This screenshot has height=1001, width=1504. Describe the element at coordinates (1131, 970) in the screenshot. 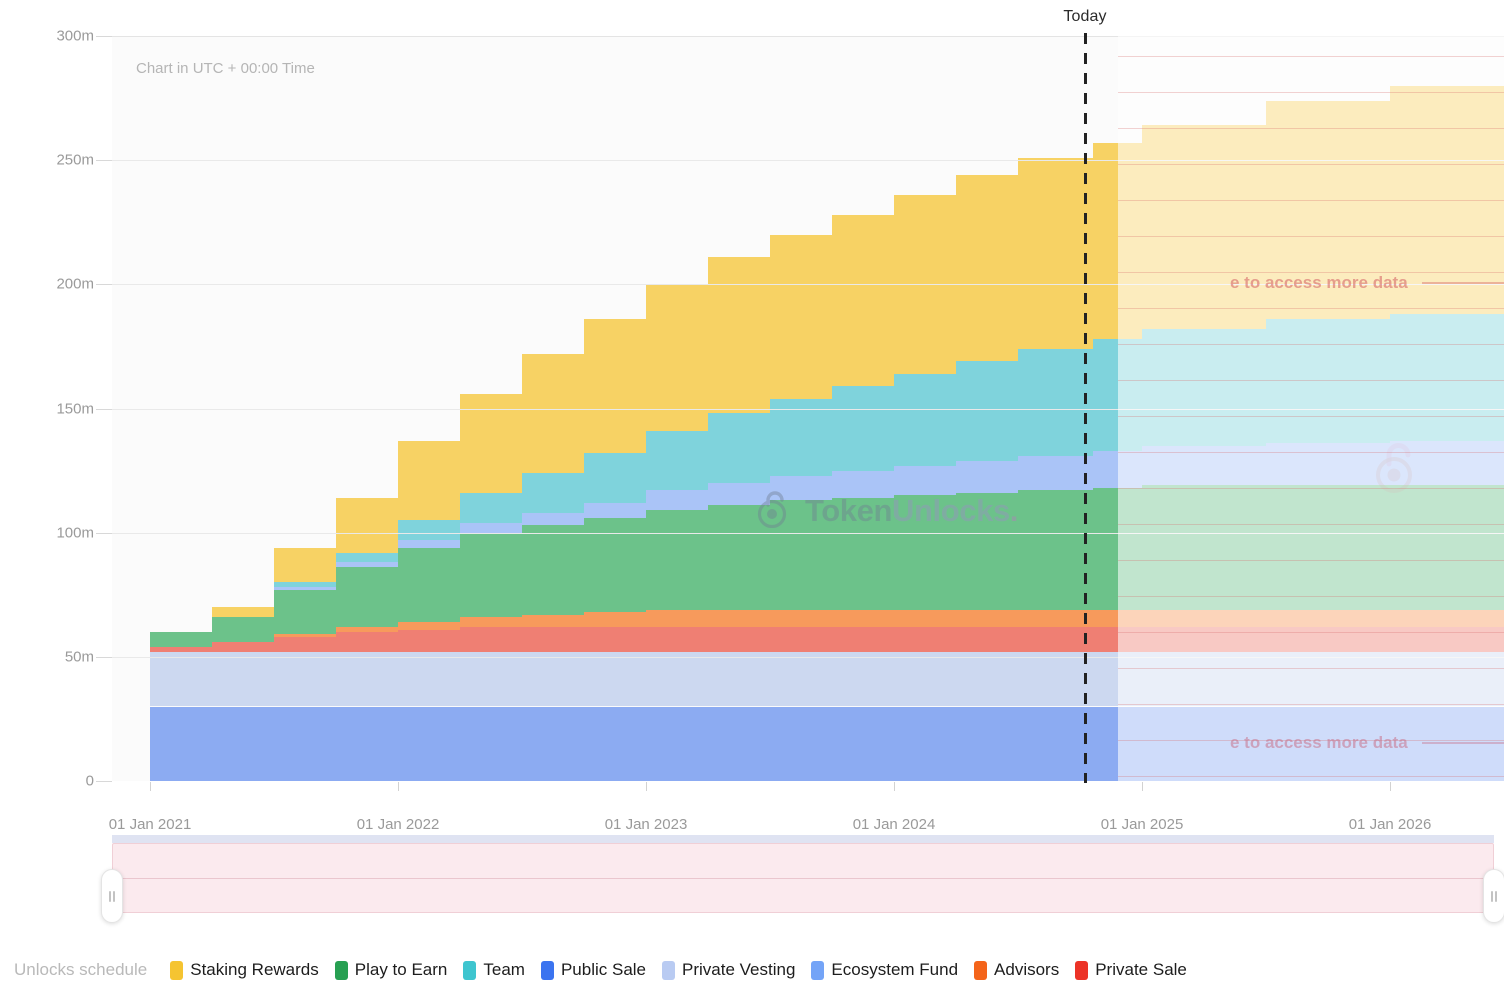

I see `legend-item-private-sale: Private Sale` at that location.